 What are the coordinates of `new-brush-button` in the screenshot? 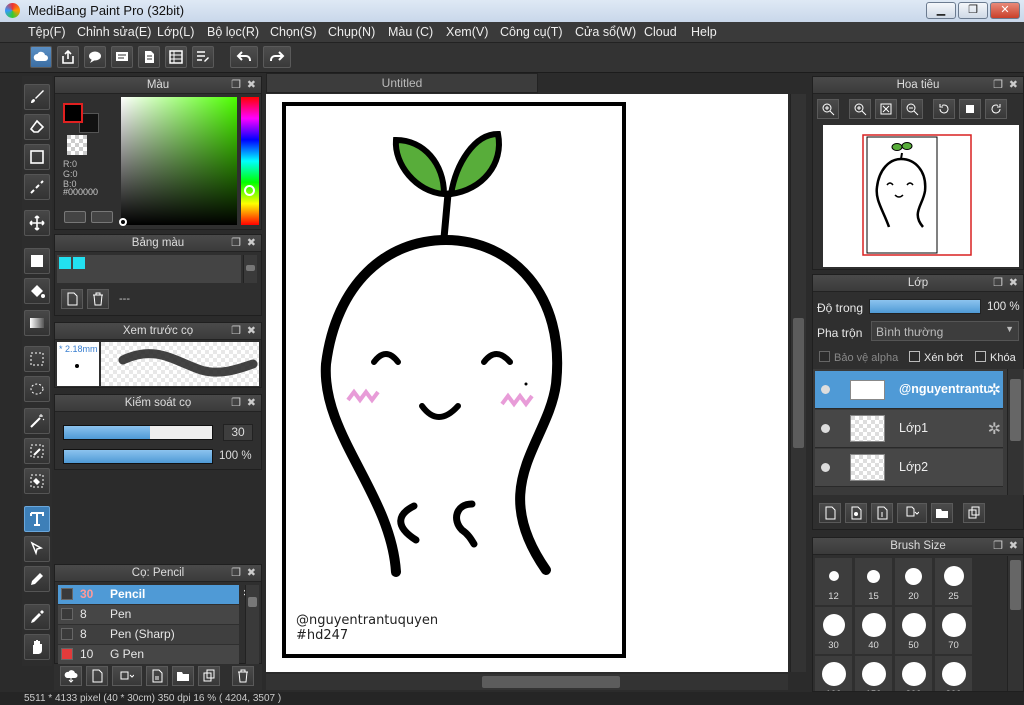 It's located at (97, 676).